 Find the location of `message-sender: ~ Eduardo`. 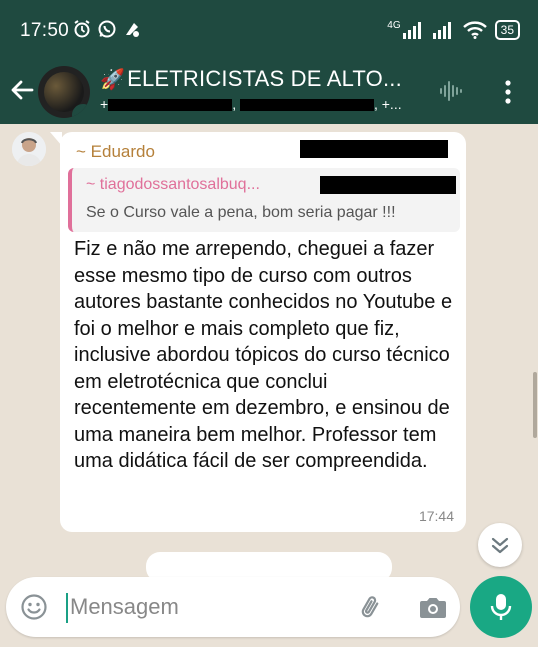

message-sender: ~ Eduardo is located at coordinates (115, 152).